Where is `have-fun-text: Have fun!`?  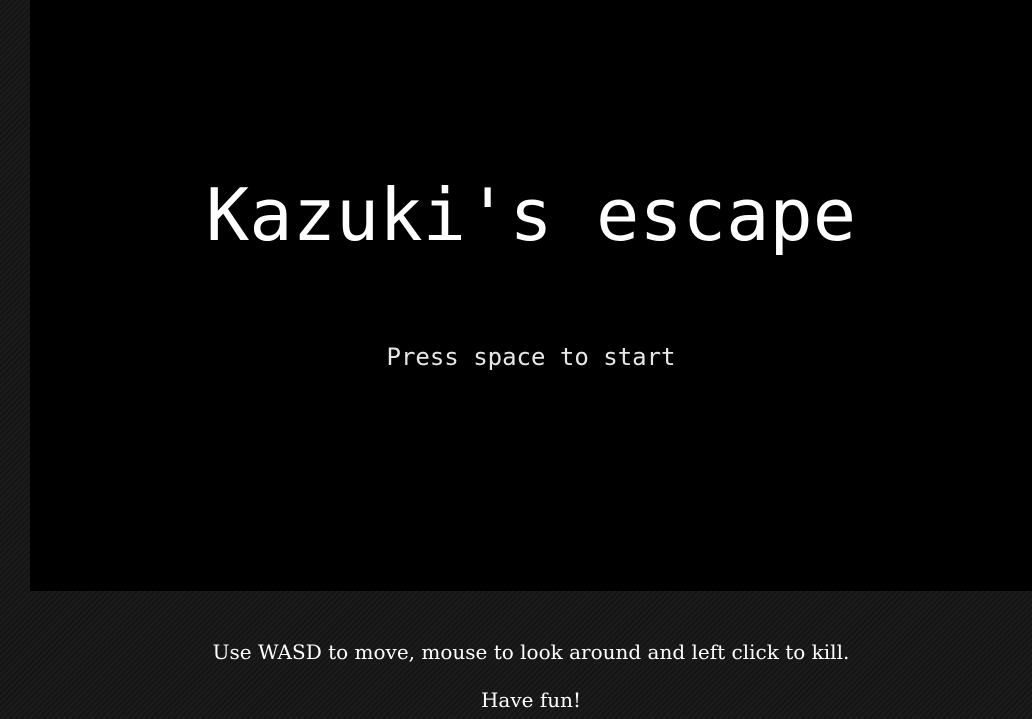
have-fun-text: Have fun! is located at coordinates (531, 700).